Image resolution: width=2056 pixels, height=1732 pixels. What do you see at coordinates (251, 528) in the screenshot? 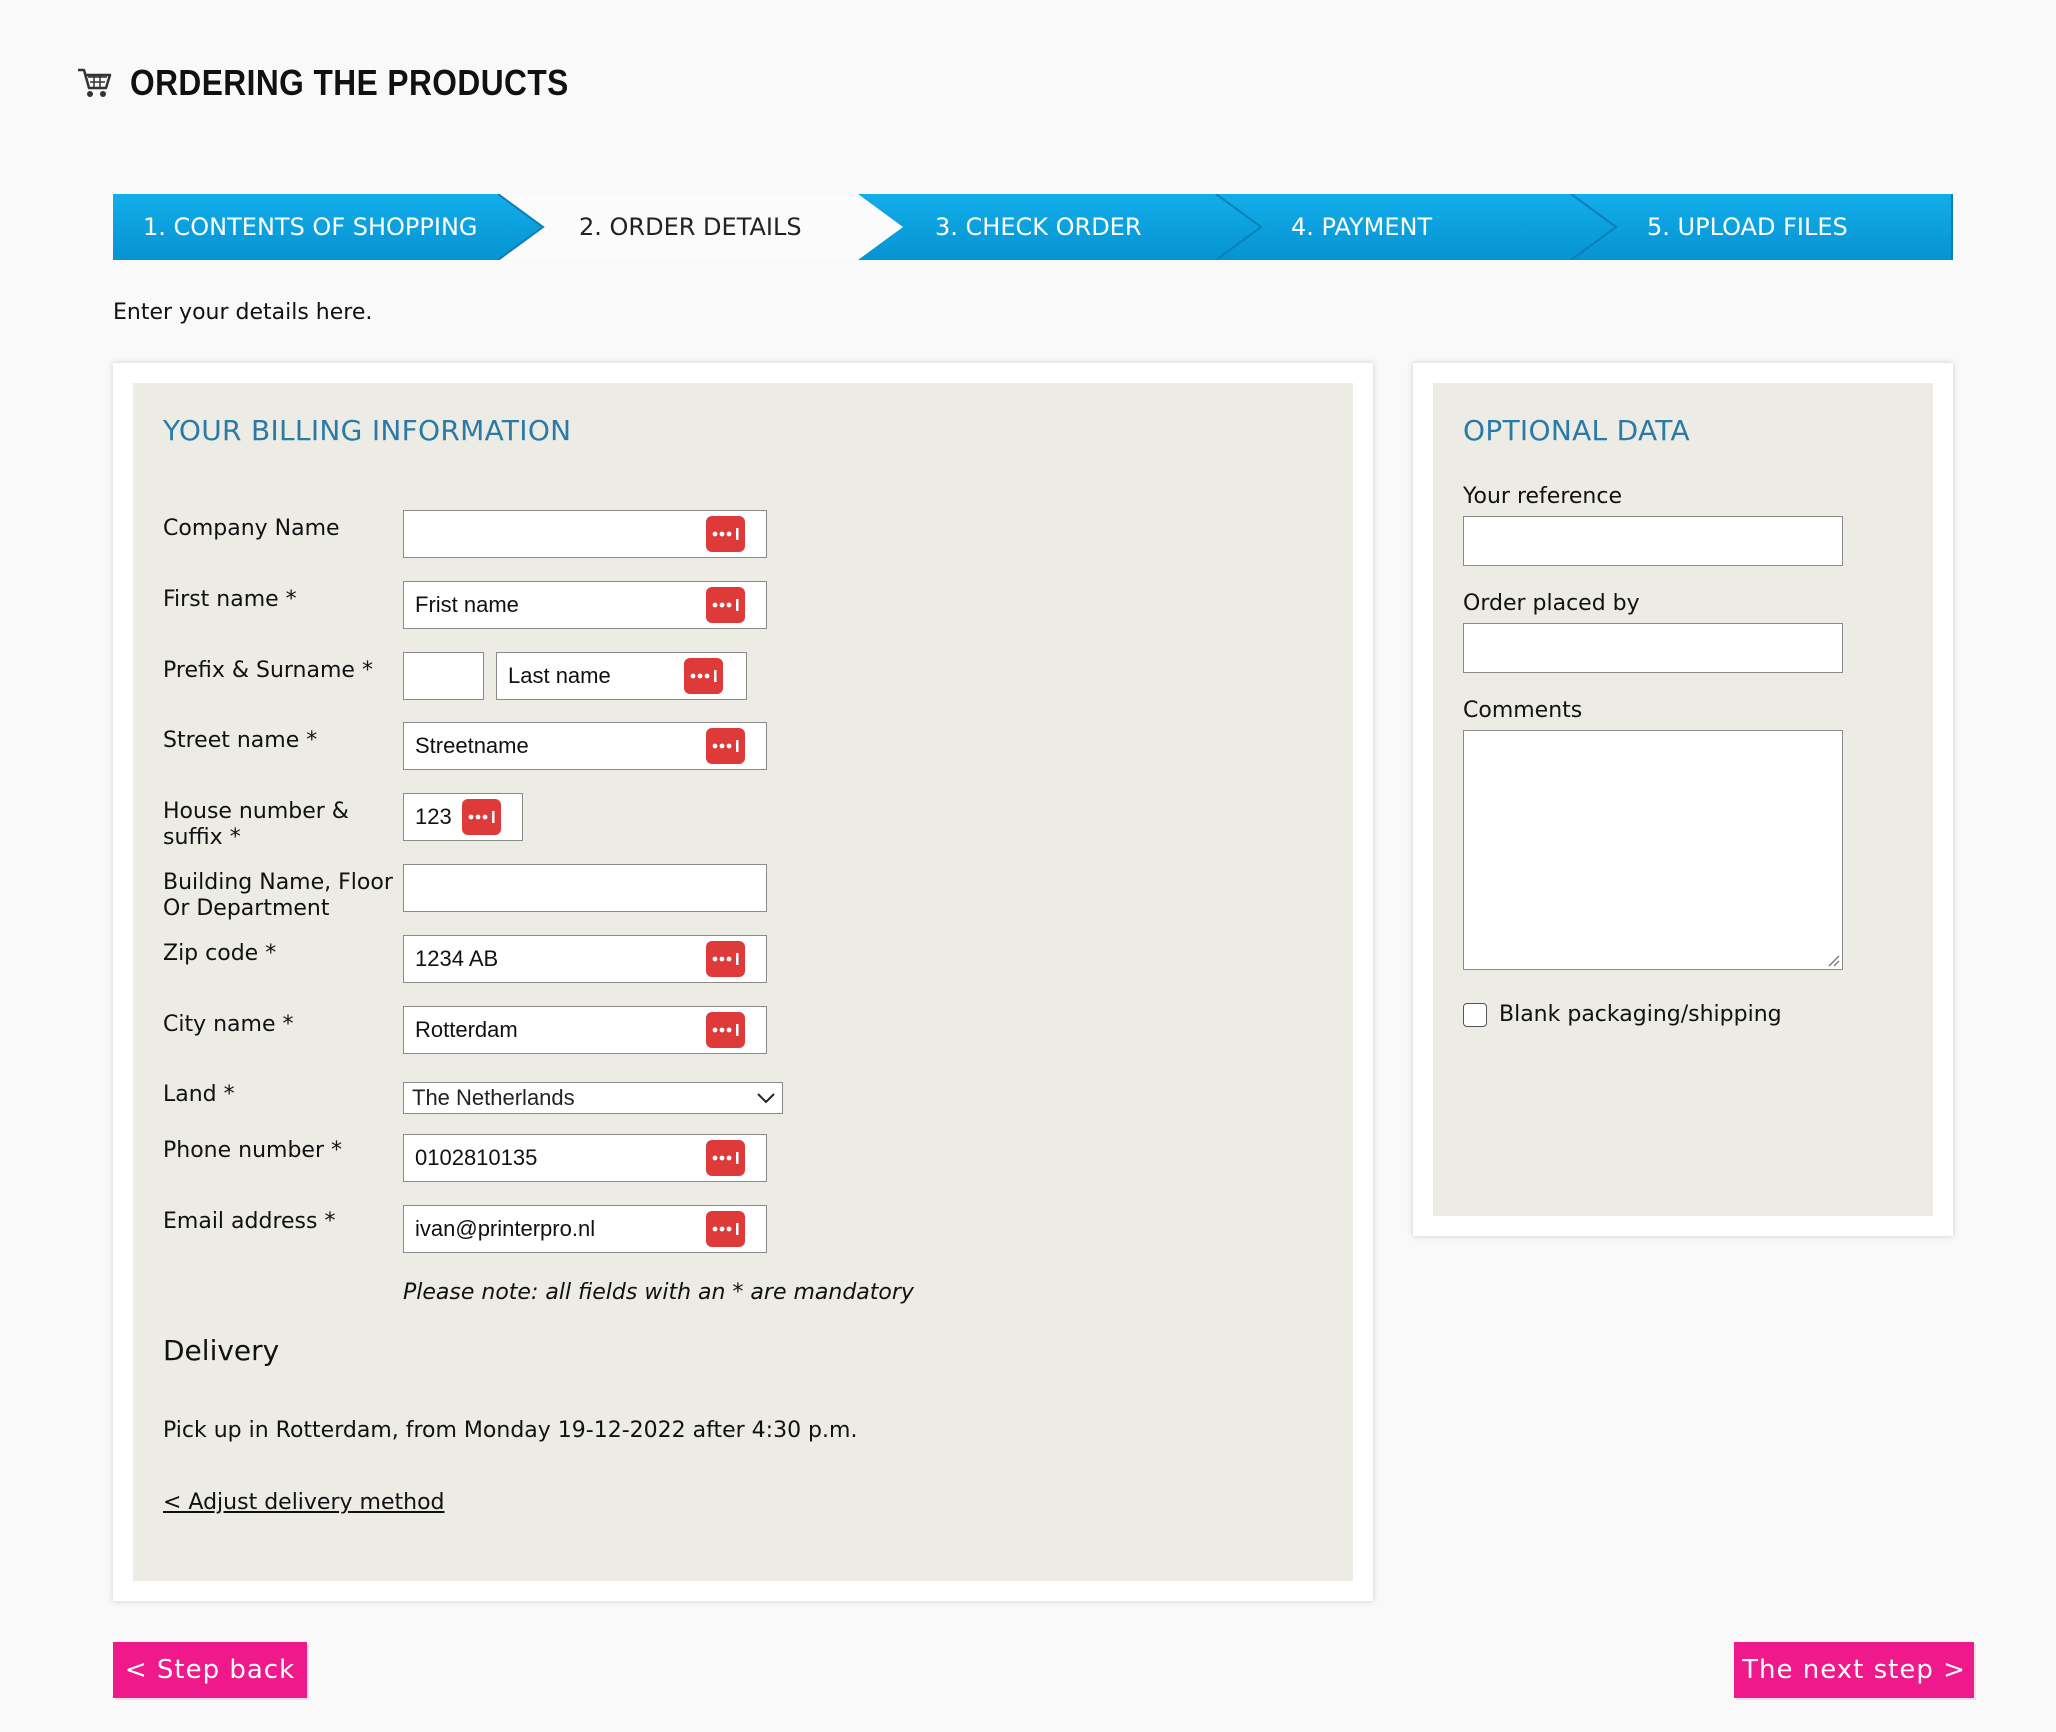
I see `company-label: Company Name` at bounding box center [251, 528].